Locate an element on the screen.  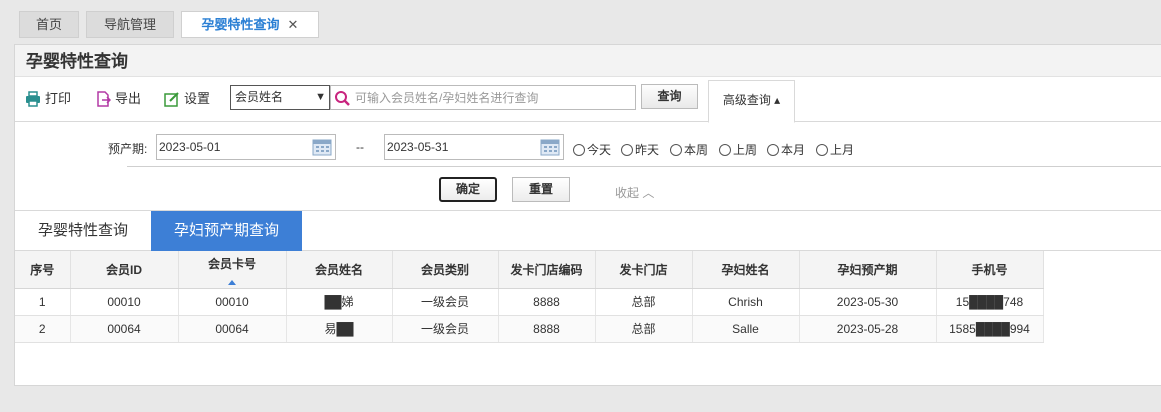
export-icon is located at coordinates (104, 99).